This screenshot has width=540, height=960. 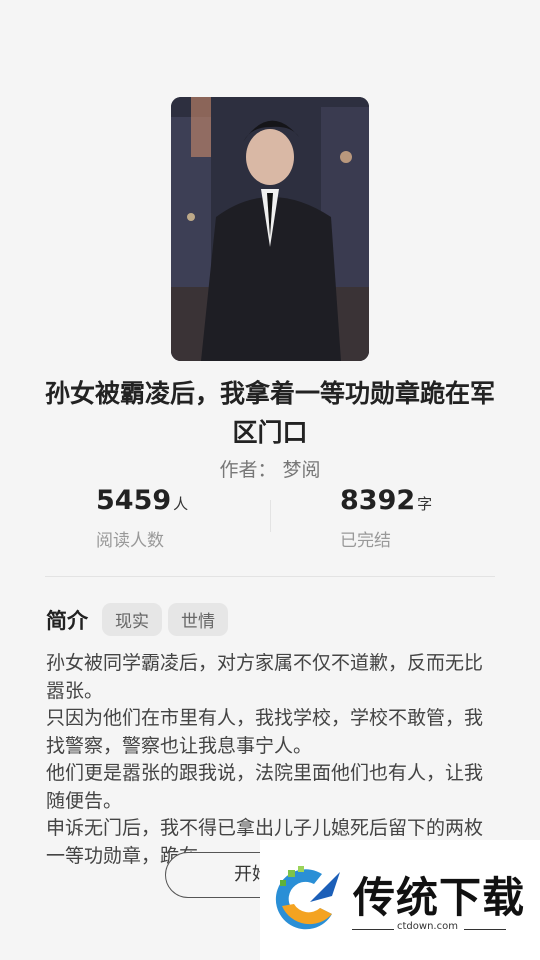 What do you see at coordinates (269, 413) in the screenshot?
I see `book-title: 孙女被霸凌后，我拿着一等功勋章跪在军区门口` at bounding box center [269, 413].